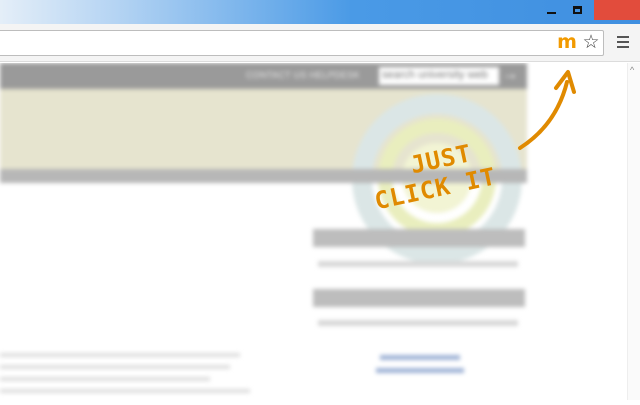 Image resolution: width=640 pixels, height=405 pixels. What do you see at coordinates (591, 43) in the screenshot?
I see `star-icon: ☆` at bounding box center [591, 43].